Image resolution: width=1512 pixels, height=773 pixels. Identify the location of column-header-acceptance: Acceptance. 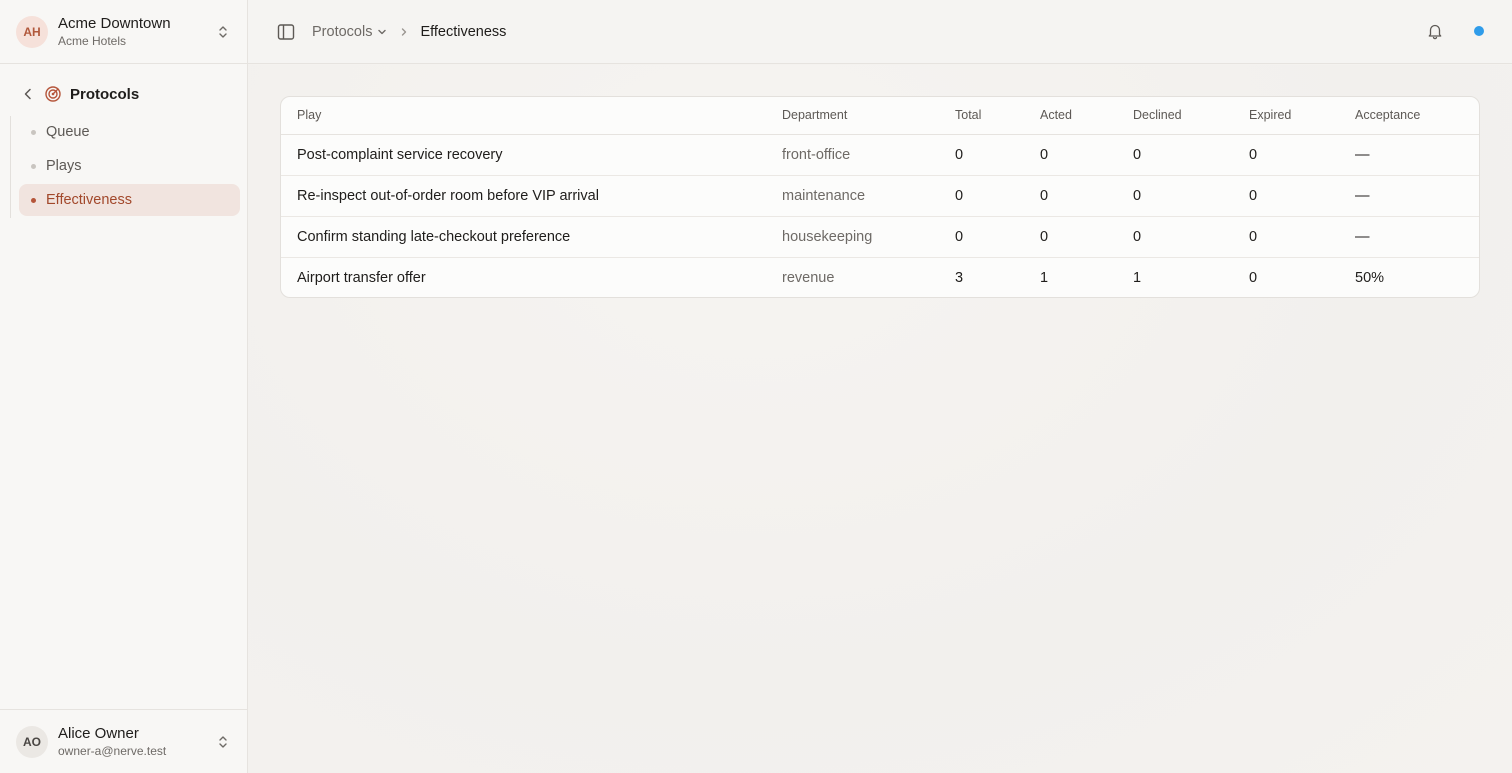
(1409, 116).